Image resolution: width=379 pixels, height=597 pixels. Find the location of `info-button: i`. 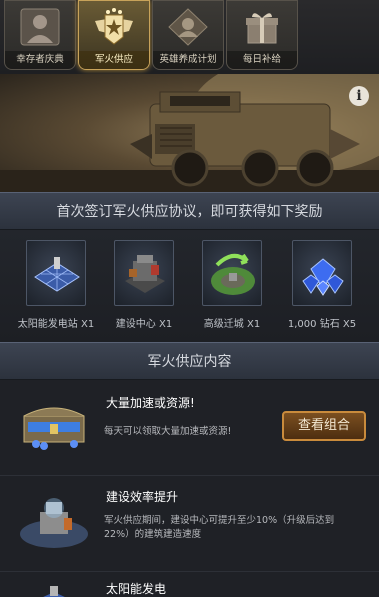

info-button: i is located at coordinates (359, 96).